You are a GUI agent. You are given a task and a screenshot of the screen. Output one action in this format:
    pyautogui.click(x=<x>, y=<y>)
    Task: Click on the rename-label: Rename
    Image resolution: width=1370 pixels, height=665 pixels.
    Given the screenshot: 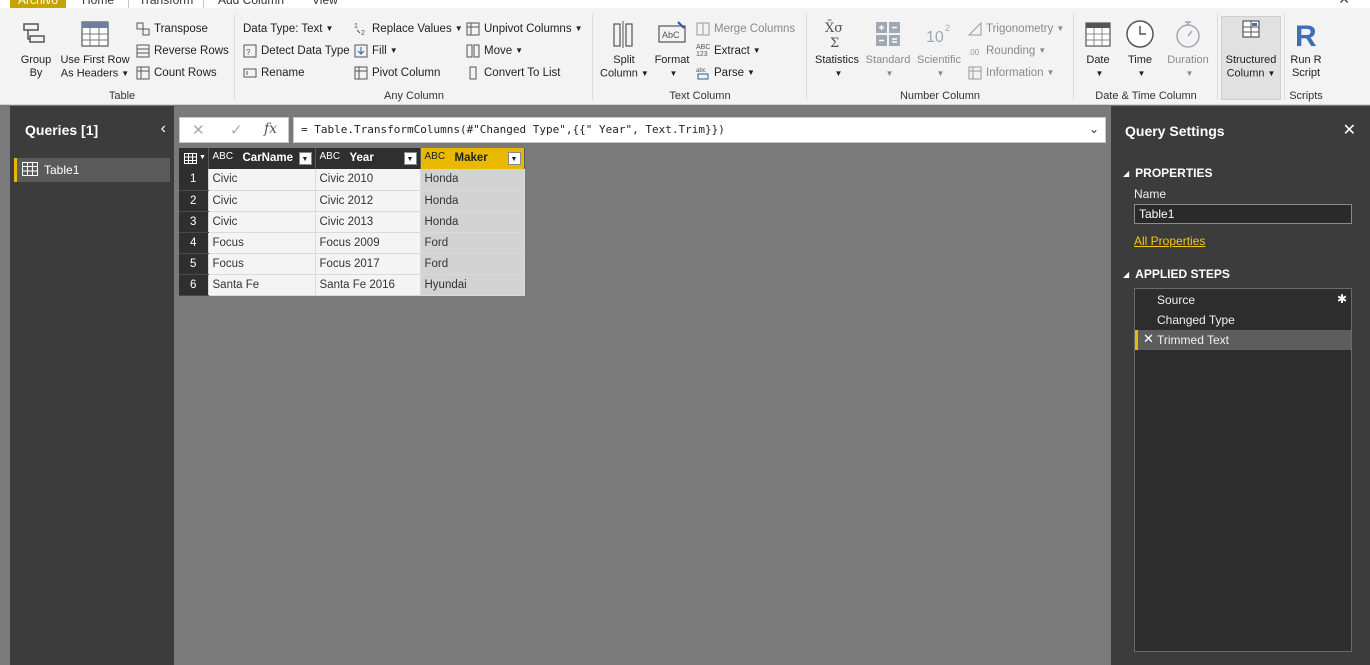 What is the action you would take?
    pyautogui.click(x=283, y=73)
    